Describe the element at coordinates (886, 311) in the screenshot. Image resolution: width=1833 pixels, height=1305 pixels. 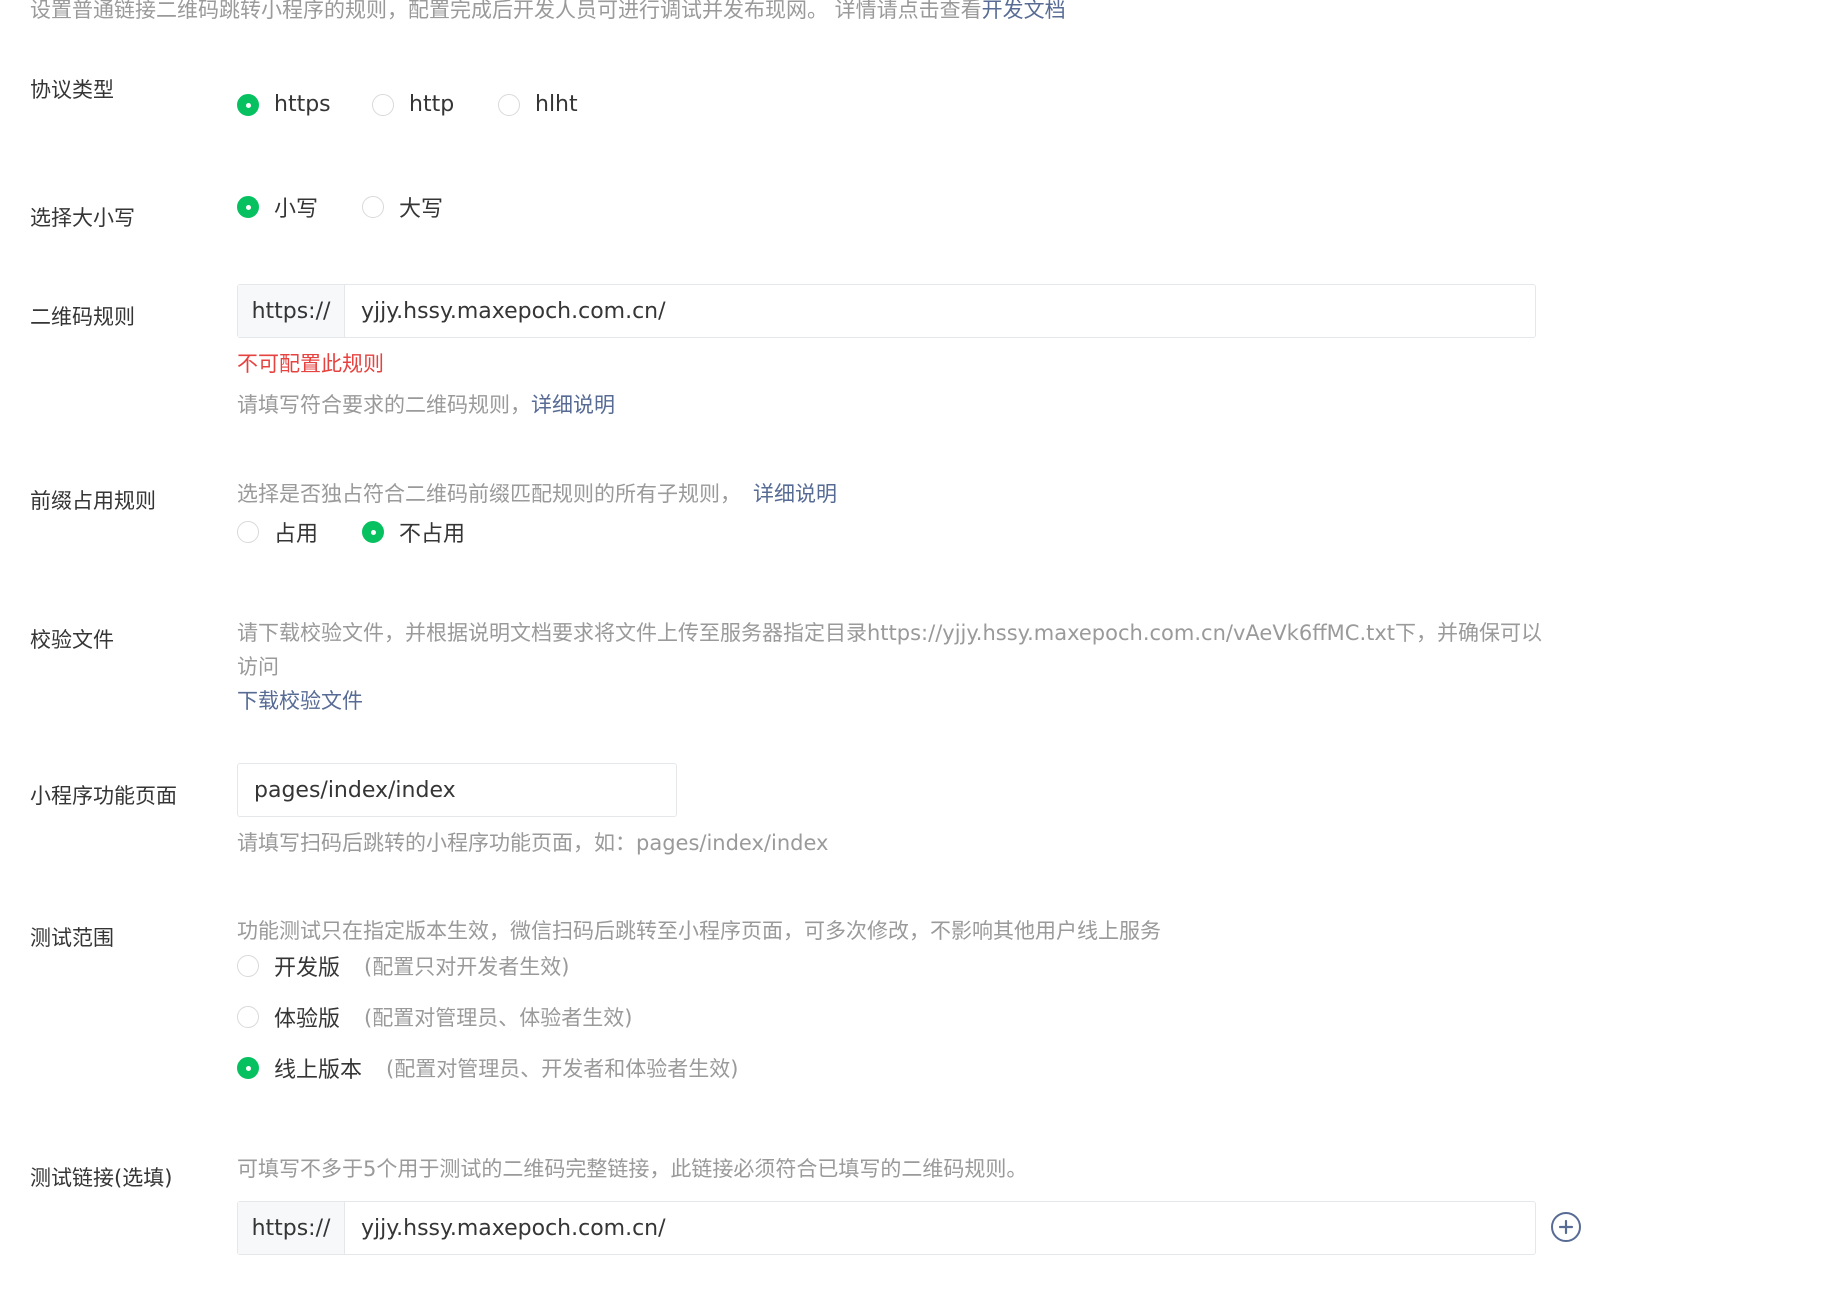
I see `qr-rule-input-group: https:// yjjy.hssy.maxepoch.com.cn/` at that location.